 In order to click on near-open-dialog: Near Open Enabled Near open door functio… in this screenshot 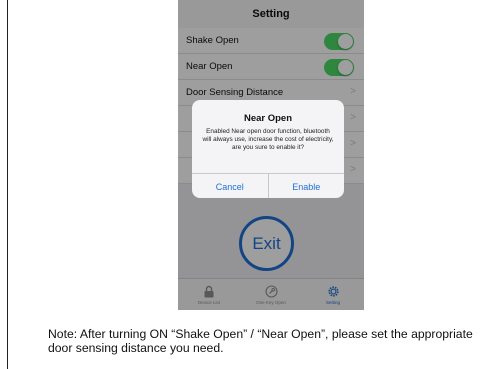, I will do `click(268, 149)`.